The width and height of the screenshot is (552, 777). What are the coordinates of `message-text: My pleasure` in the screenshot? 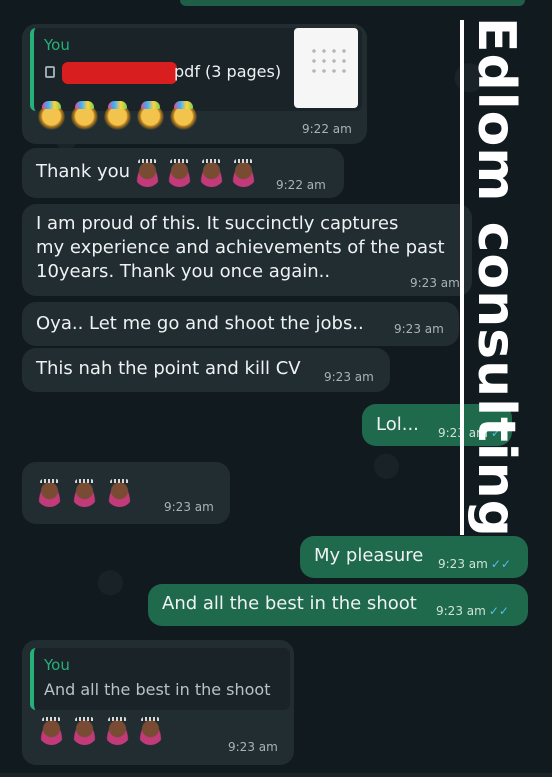 It's located at (369, 555).